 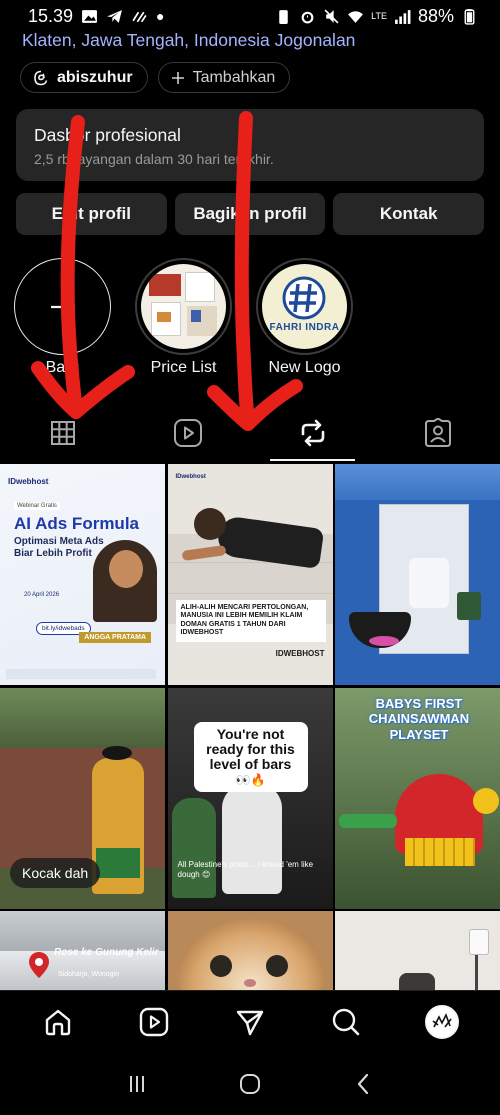 I want to click on home-button, so click(x=58, y=1022).